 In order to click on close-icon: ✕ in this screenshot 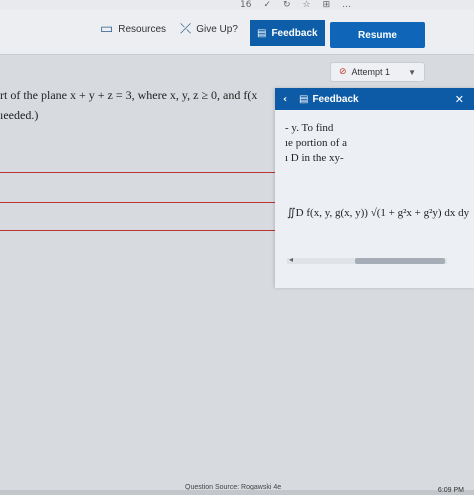, I will do `click(459, 99)`.